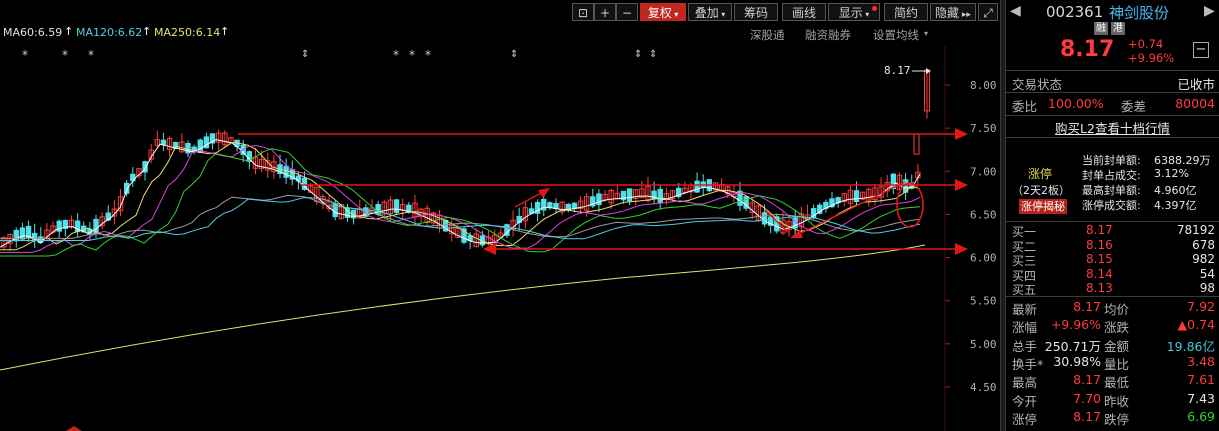 The width and height of the screenshot is (1219, 431). I want to click on limit-up-item-value: 4.960亿, so click(1175, 190).